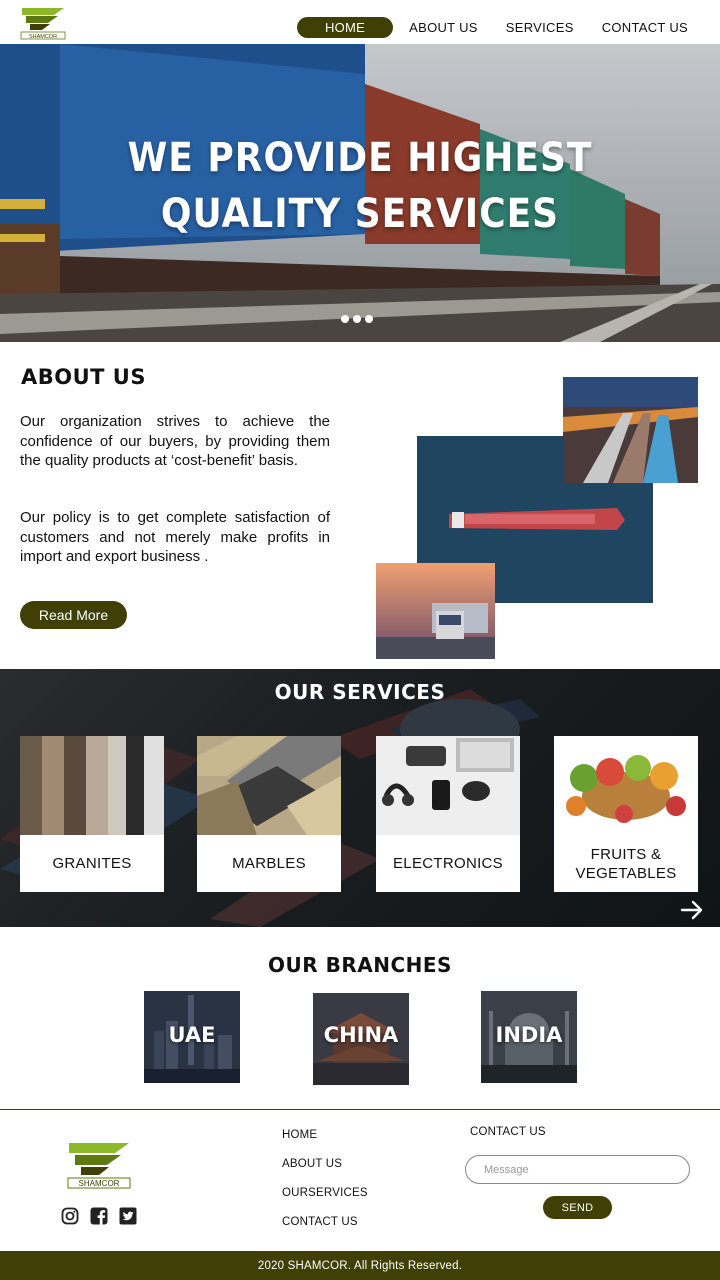 The height and width of the screenshot is (1280, 720). I want to click on service-label: ELECTRONICS, so click(448, 863).